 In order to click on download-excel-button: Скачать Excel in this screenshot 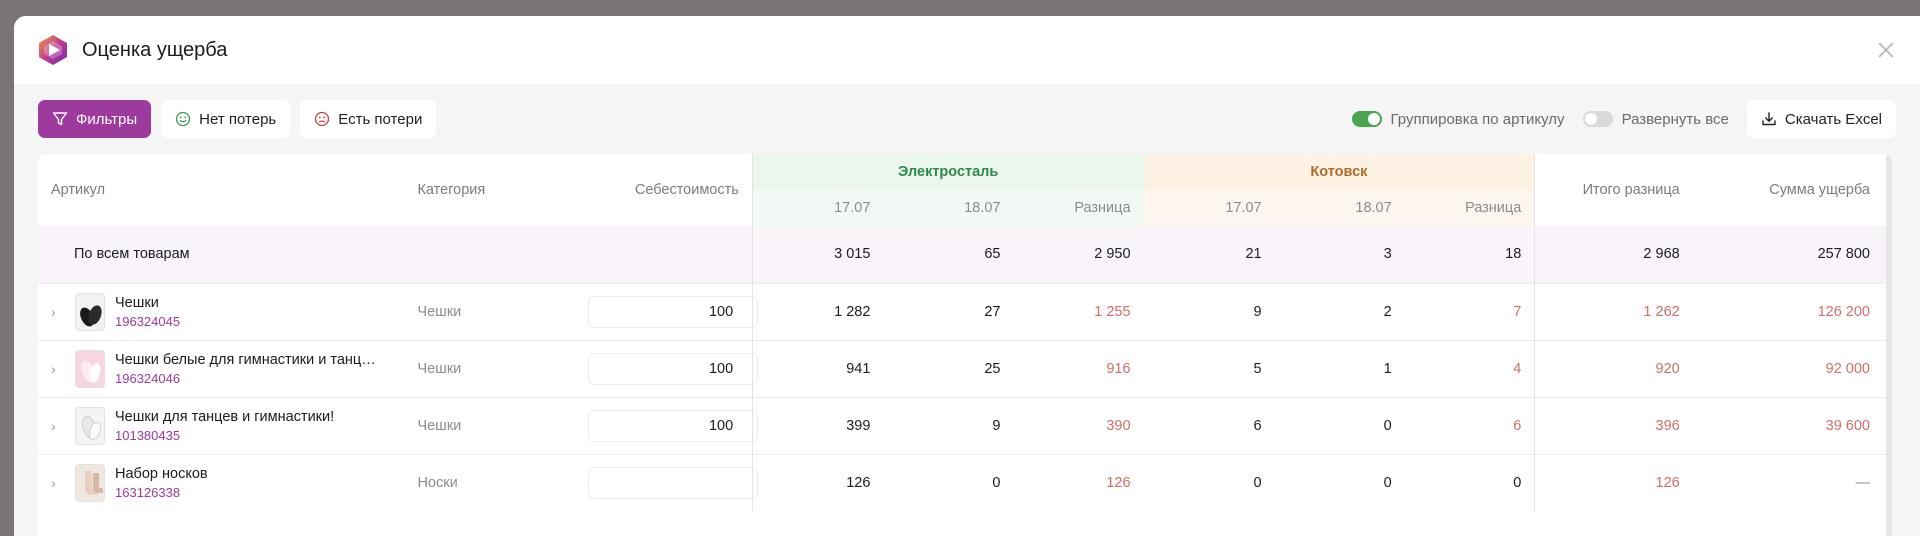, I will do `click(1821, 119)`.